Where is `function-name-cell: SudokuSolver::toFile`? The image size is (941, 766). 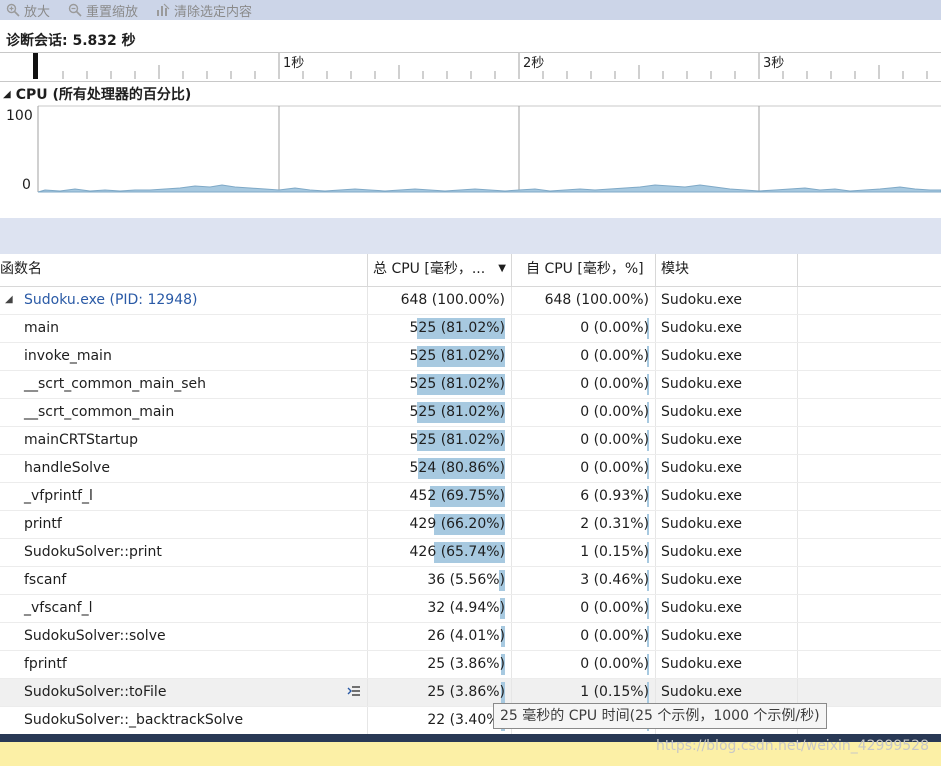
function-name-cell: SudokuSolver::toFile is located at coordinates (184, 692).